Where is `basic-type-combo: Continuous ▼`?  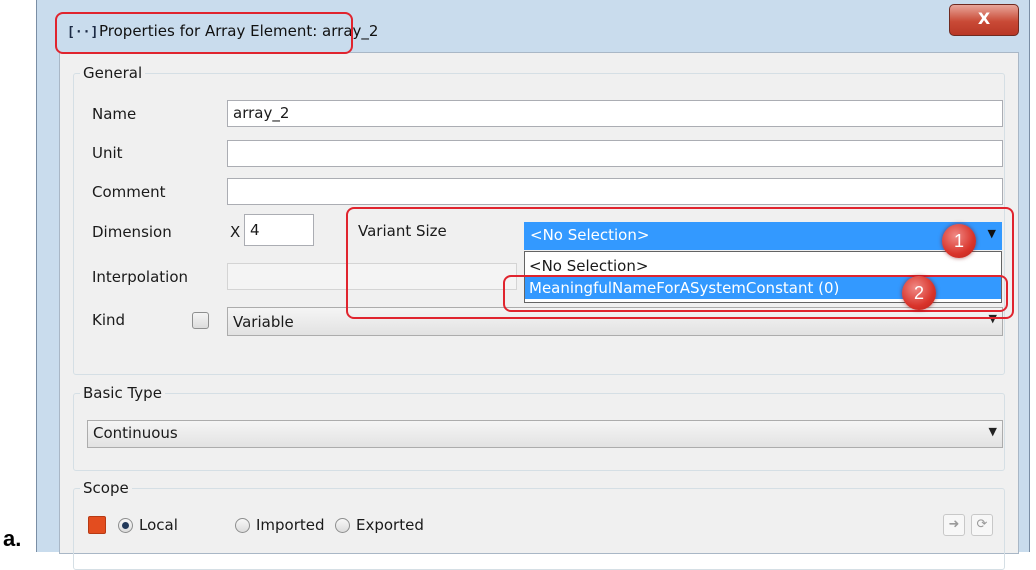
basic-type-combo: Continuous ▼ is located at coordinates (545, 434).